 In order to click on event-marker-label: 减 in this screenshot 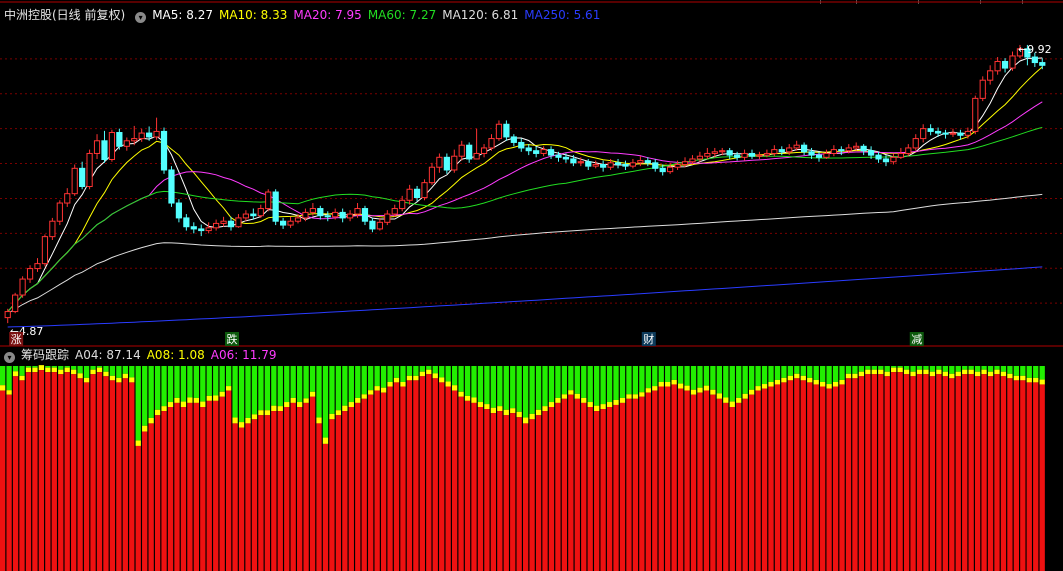, I will do `click(916, 339)`.